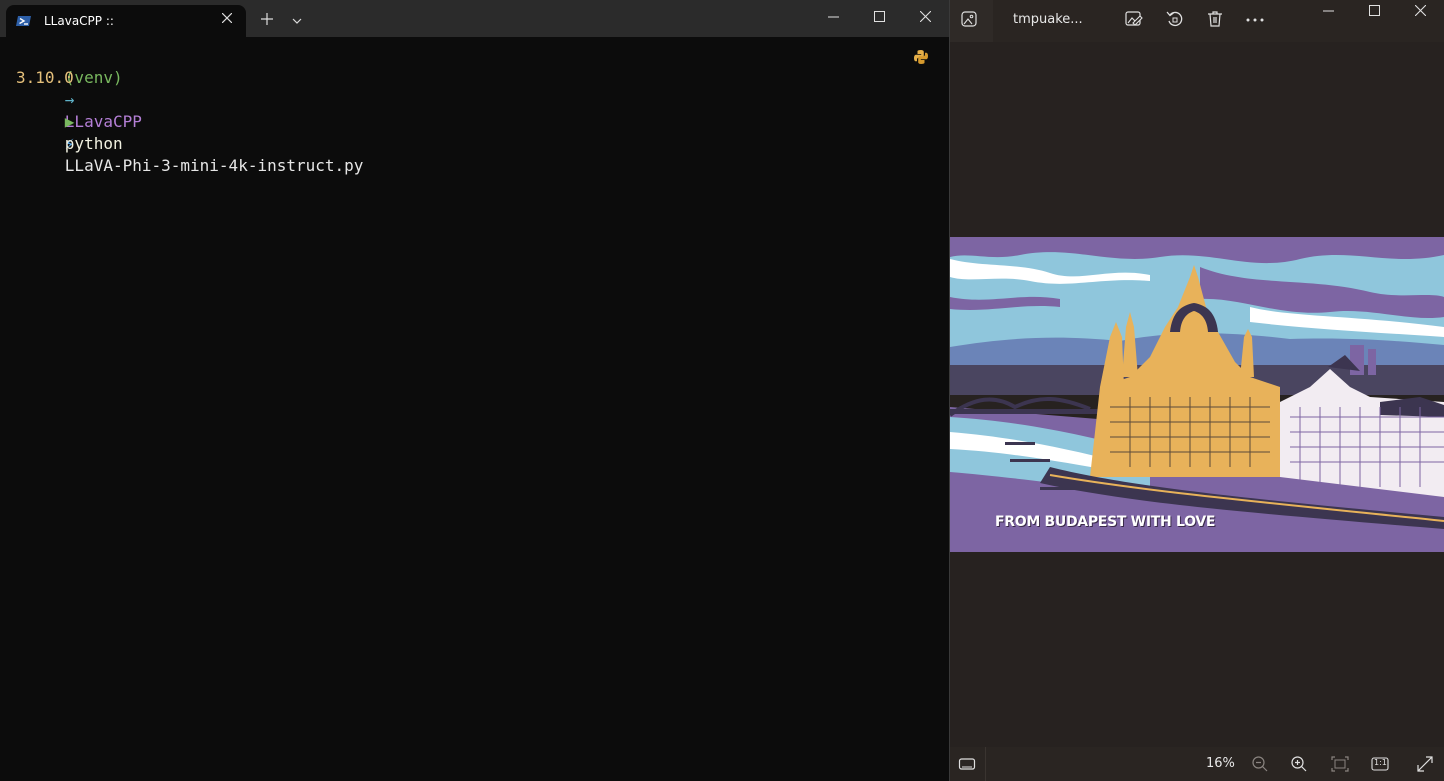 The height and width of the screenshot is (781, 1444). I want to click on photos-close-button, so click(1421, 13).